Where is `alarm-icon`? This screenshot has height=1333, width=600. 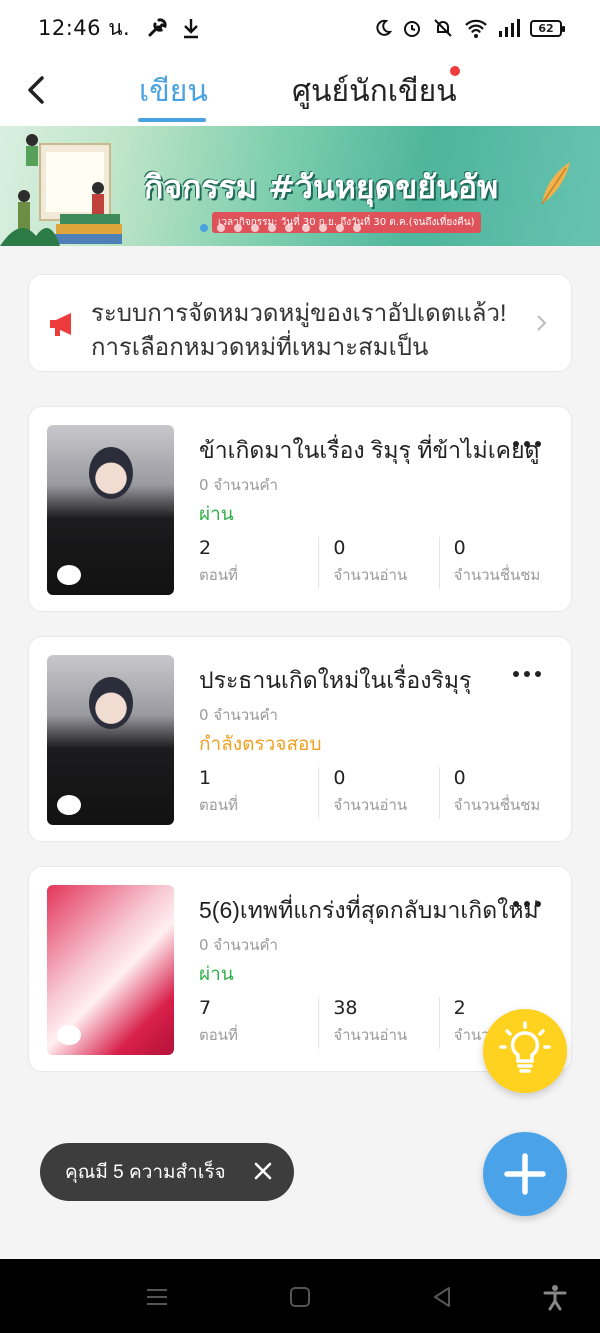 alarm-icon is located at coordinates (412, 29).